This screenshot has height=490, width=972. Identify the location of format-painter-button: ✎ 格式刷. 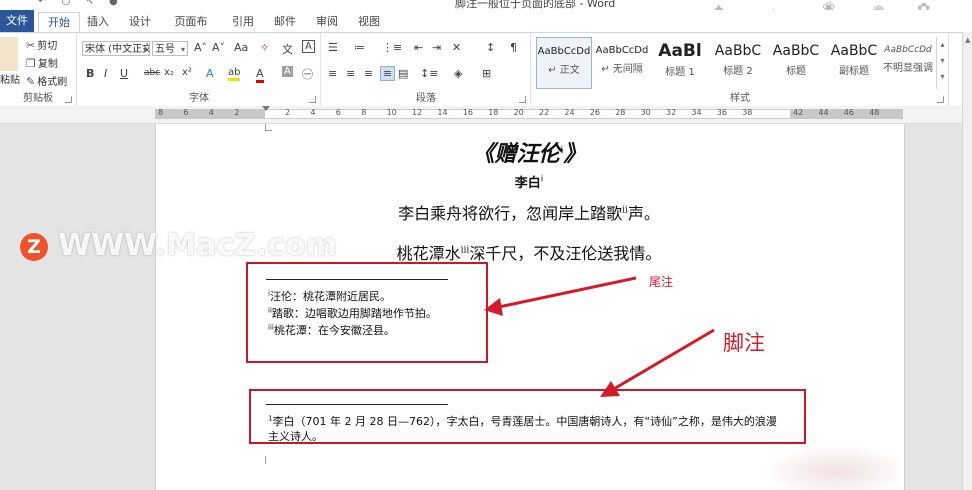
(46, 80).